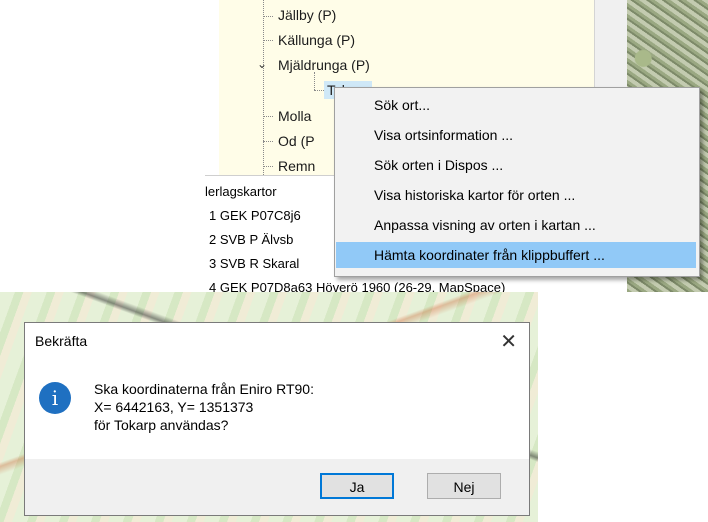 The image size is (708, 522). Describe the element at coordinates (307, 15) in the screenshot. I see `tree-item-jallby: Jällby (P)` at that location.